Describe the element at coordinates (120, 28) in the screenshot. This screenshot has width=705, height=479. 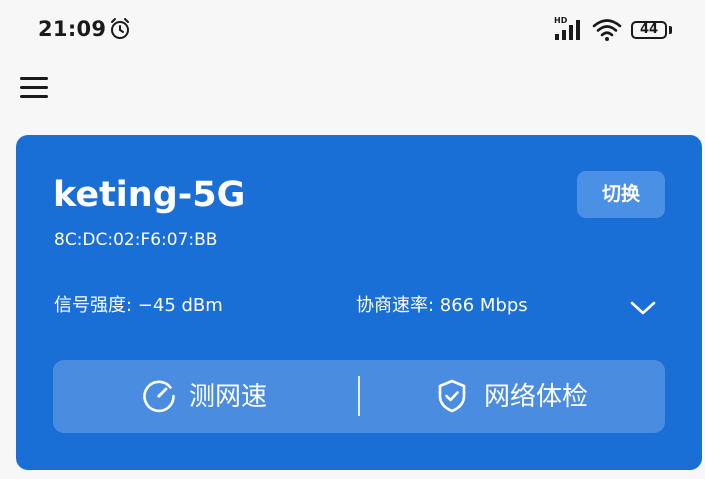
I see `alarm-icon` at that location.